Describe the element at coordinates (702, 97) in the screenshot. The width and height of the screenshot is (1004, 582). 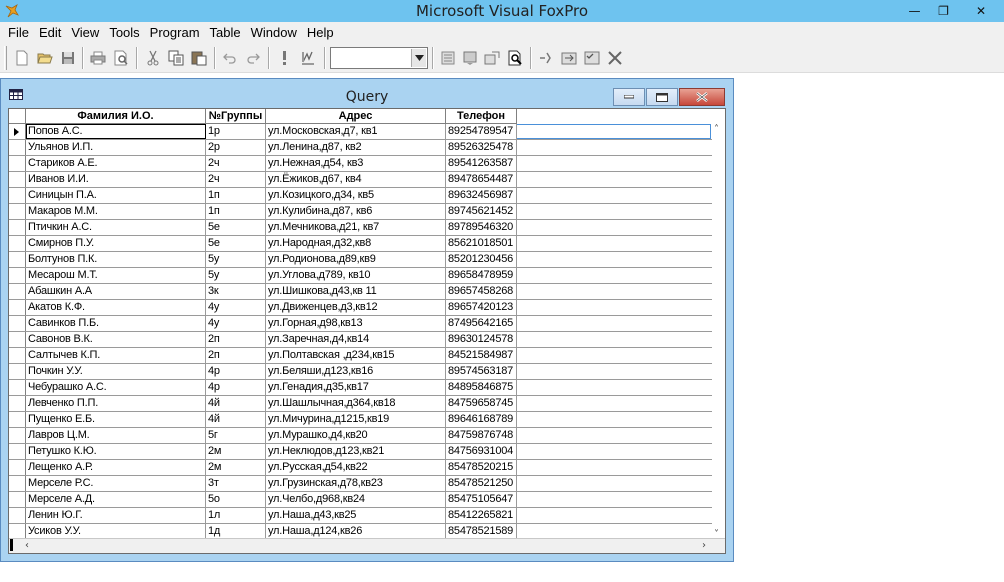
I see `query-close-button` at that location.